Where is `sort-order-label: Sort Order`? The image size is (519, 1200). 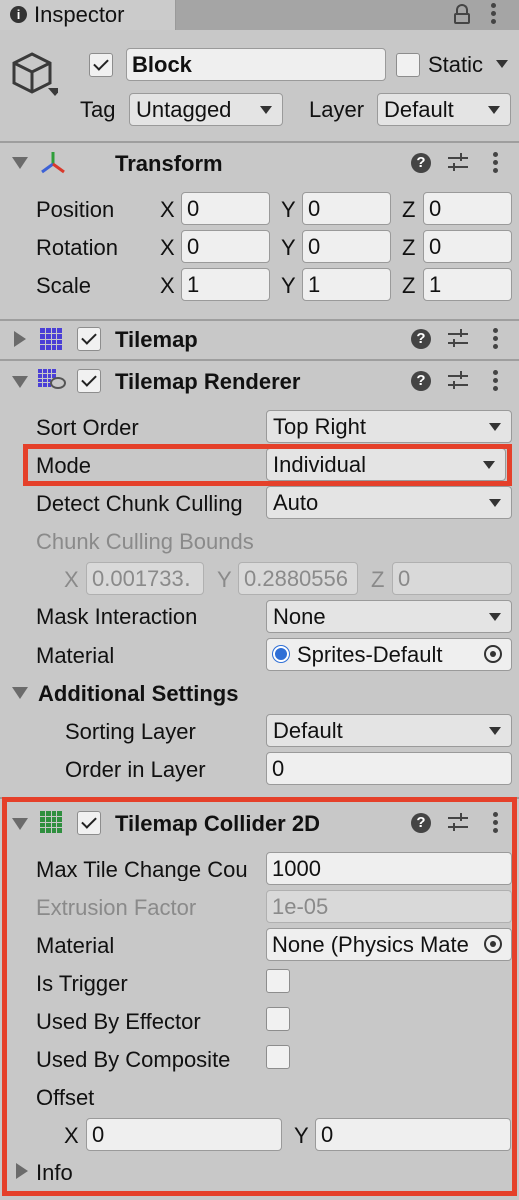
sort-order-label: Sort Order is located at coordinates (87, 427).